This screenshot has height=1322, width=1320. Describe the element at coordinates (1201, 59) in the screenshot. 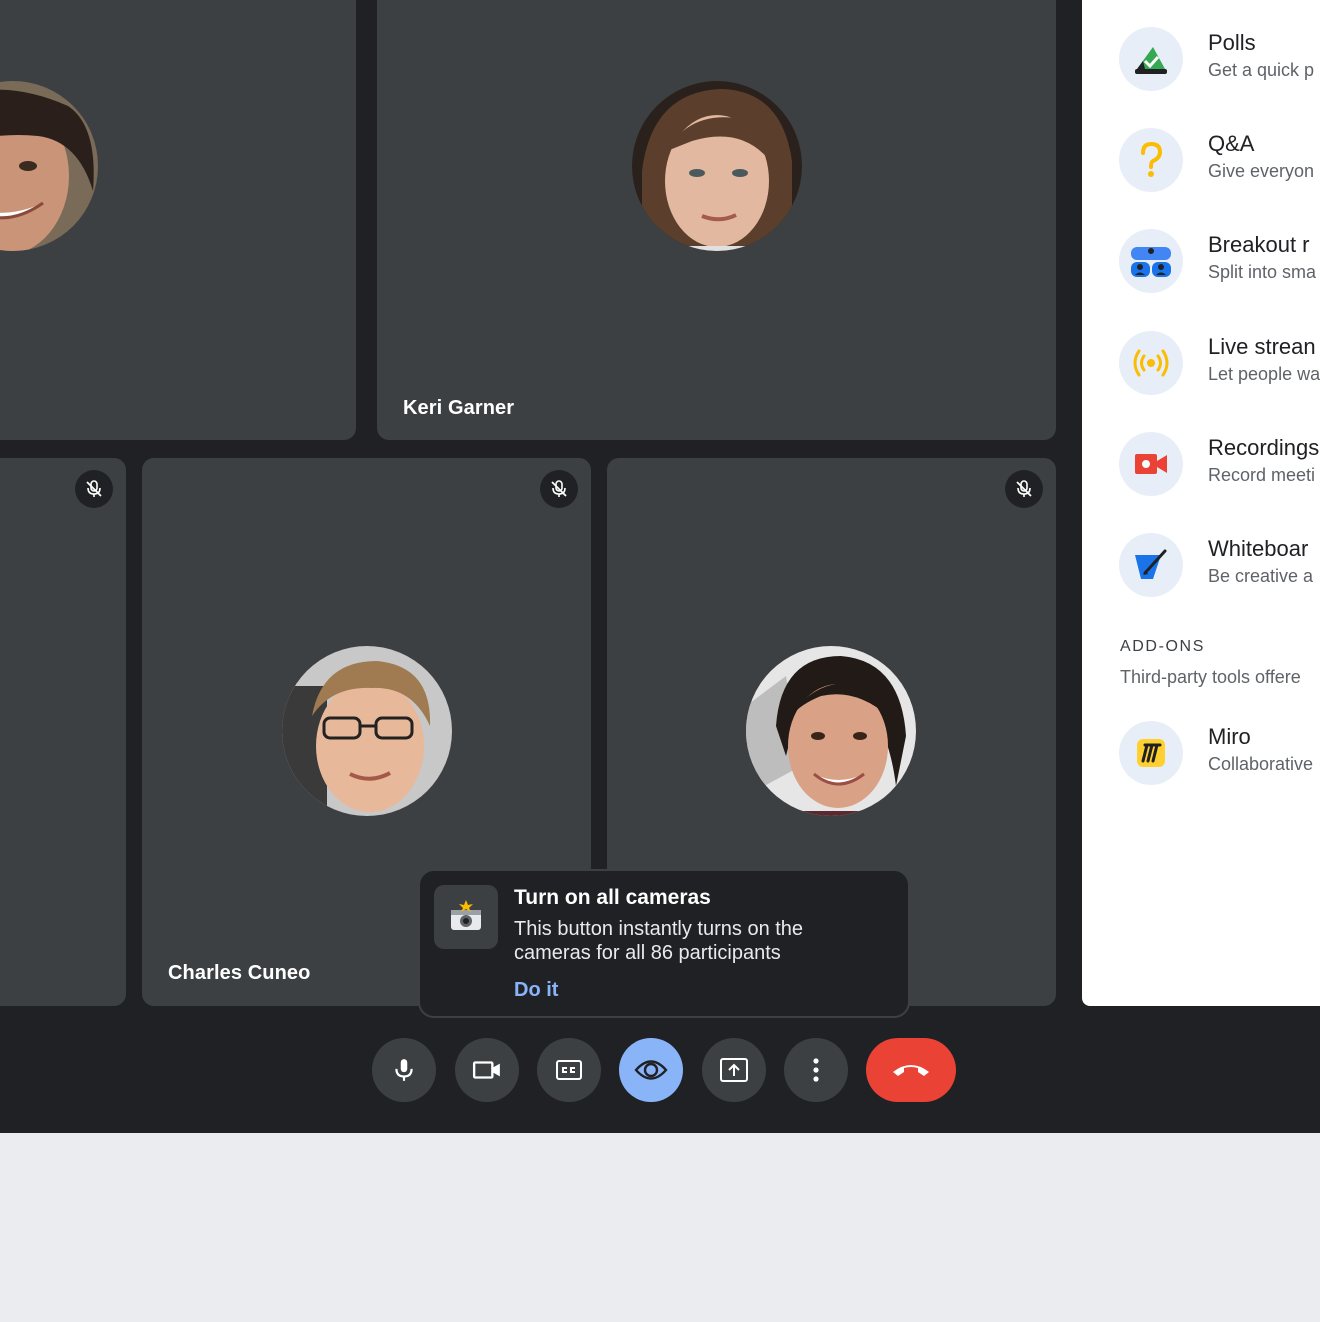

I see `activity-polls: Polls Get a quick p` at that location.